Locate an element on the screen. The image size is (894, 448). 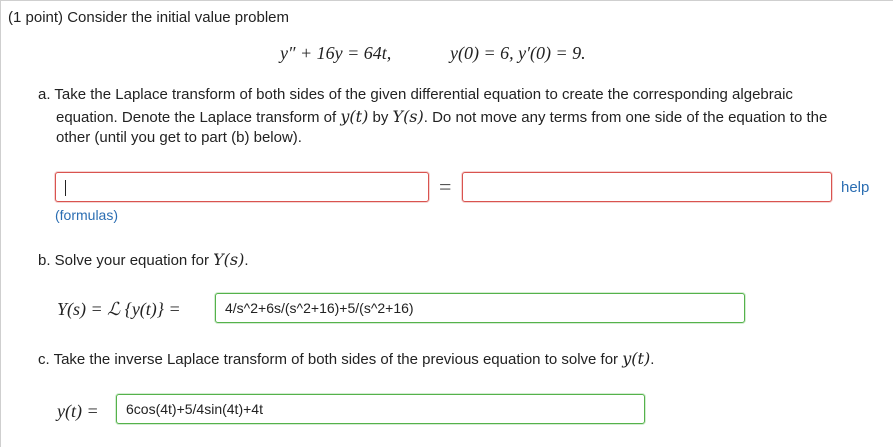
yt-symbol: y(t) is located at coordinates (354, 116).